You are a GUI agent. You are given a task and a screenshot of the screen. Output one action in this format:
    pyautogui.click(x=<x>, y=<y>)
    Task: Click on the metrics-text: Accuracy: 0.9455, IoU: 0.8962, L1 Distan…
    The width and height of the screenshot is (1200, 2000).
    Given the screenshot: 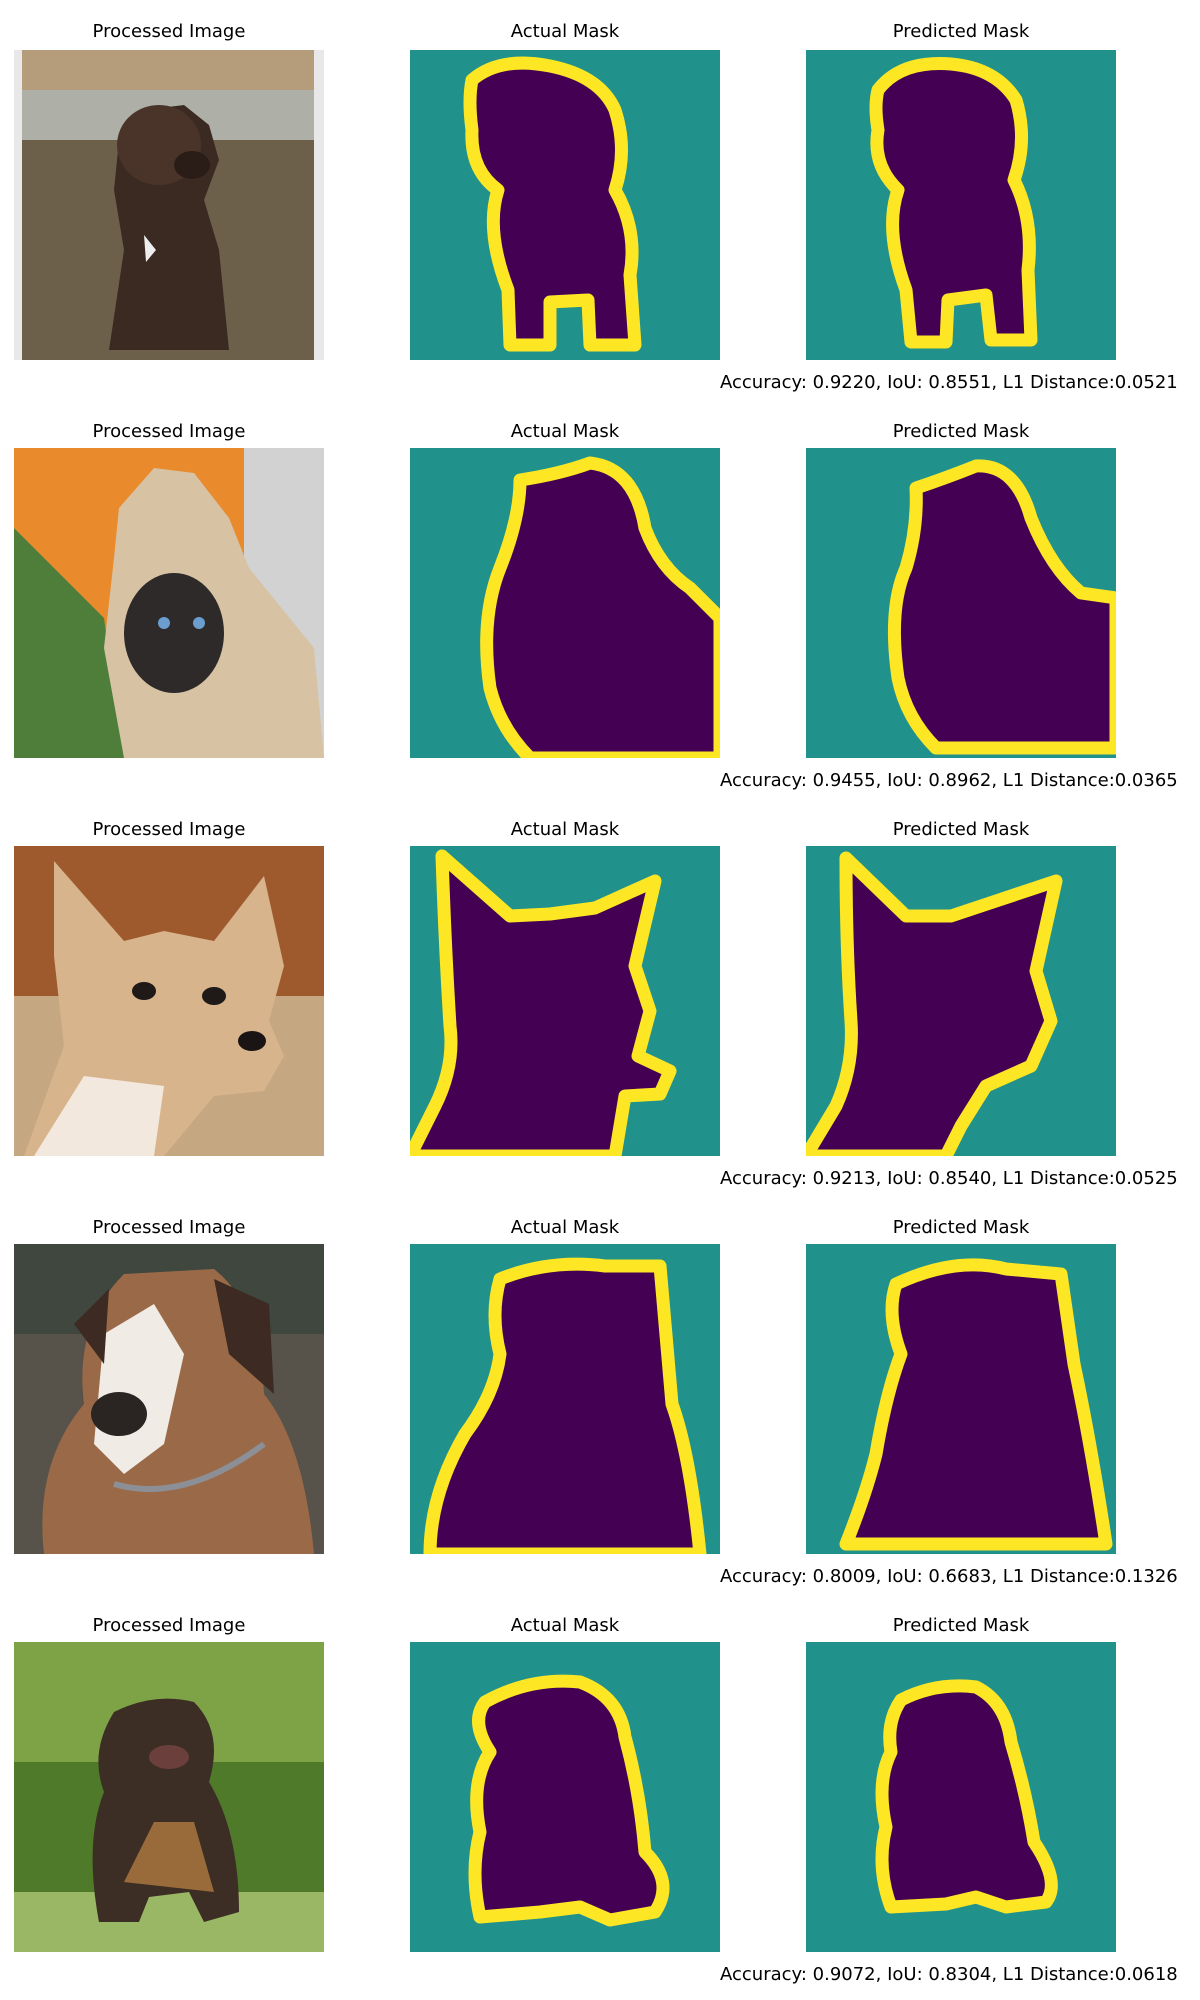 What is the action you would take?
    pyautogui.click(x=949, y=780)
    